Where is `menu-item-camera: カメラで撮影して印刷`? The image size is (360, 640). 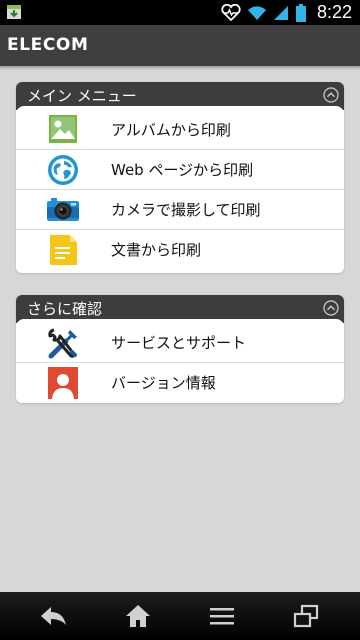
menu-item-camera: カメラで撮影して印刷 is located at coordinates (180, 210).